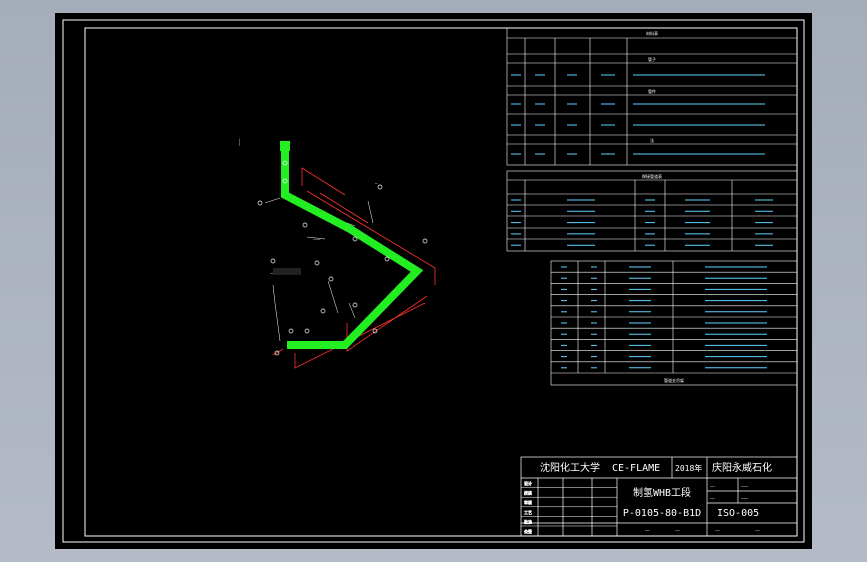 The image size is (867, 562). Describe the element at coordinates (528, 493) in the screenshot. I see `signature-role-label: 校核` at that location.